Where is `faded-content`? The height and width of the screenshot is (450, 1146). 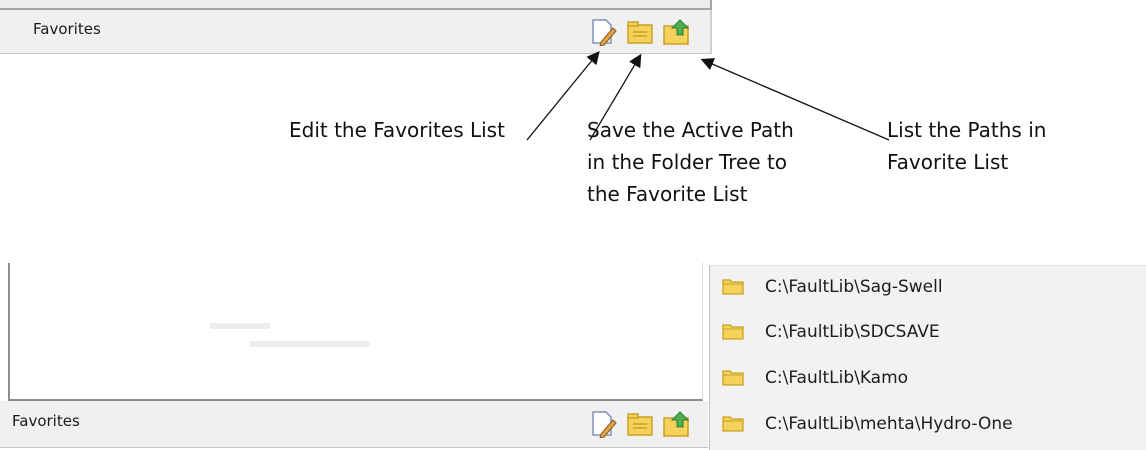
faded-content is located at coordinates (290, 335).